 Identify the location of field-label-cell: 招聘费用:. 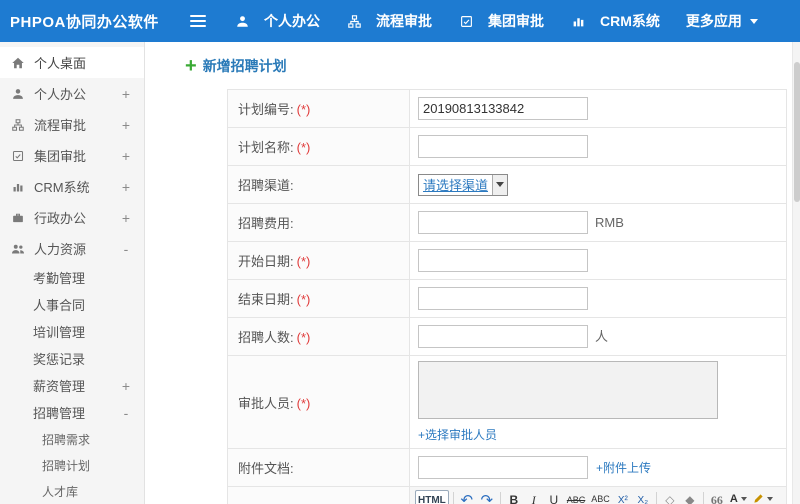
(318, 222).